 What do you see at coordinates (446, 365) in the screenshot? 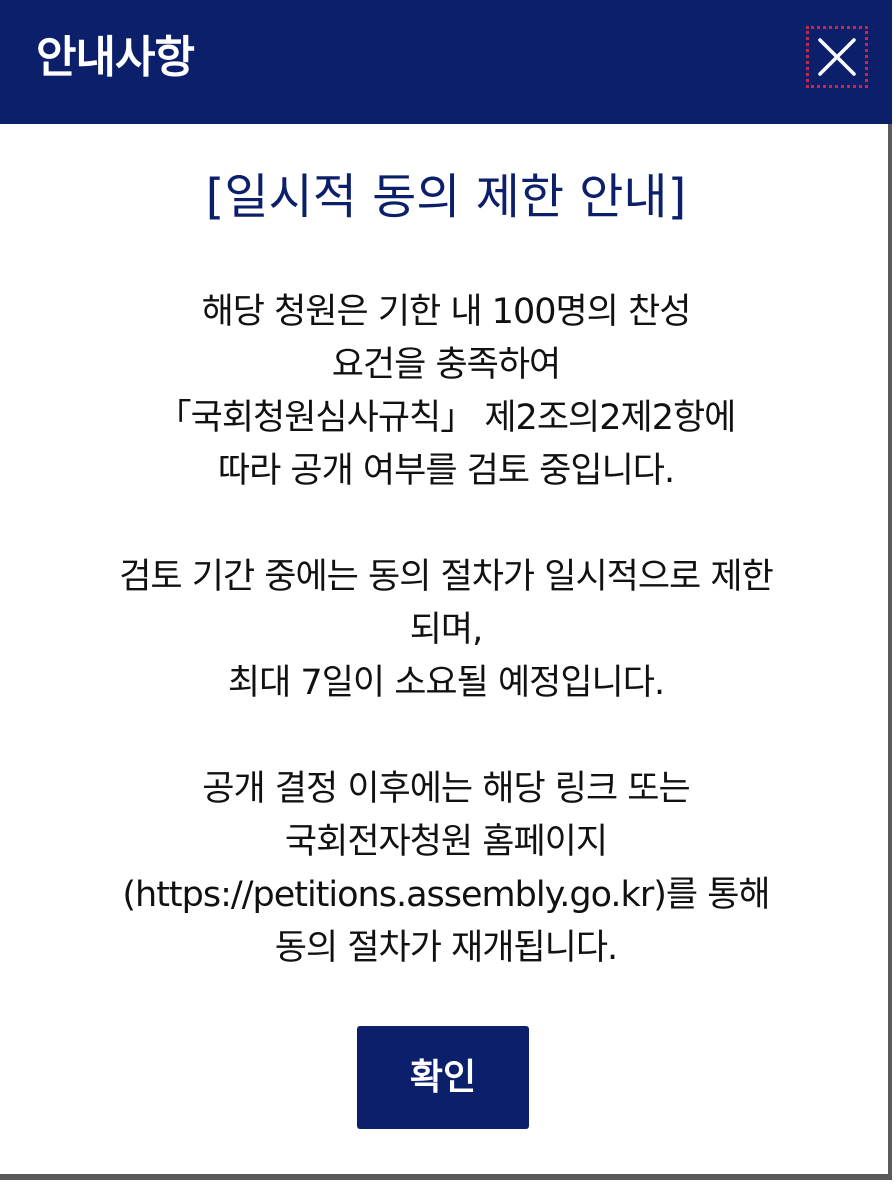
I see `notice-line: 요건을 충족하여` at bounding box center [446, 365].